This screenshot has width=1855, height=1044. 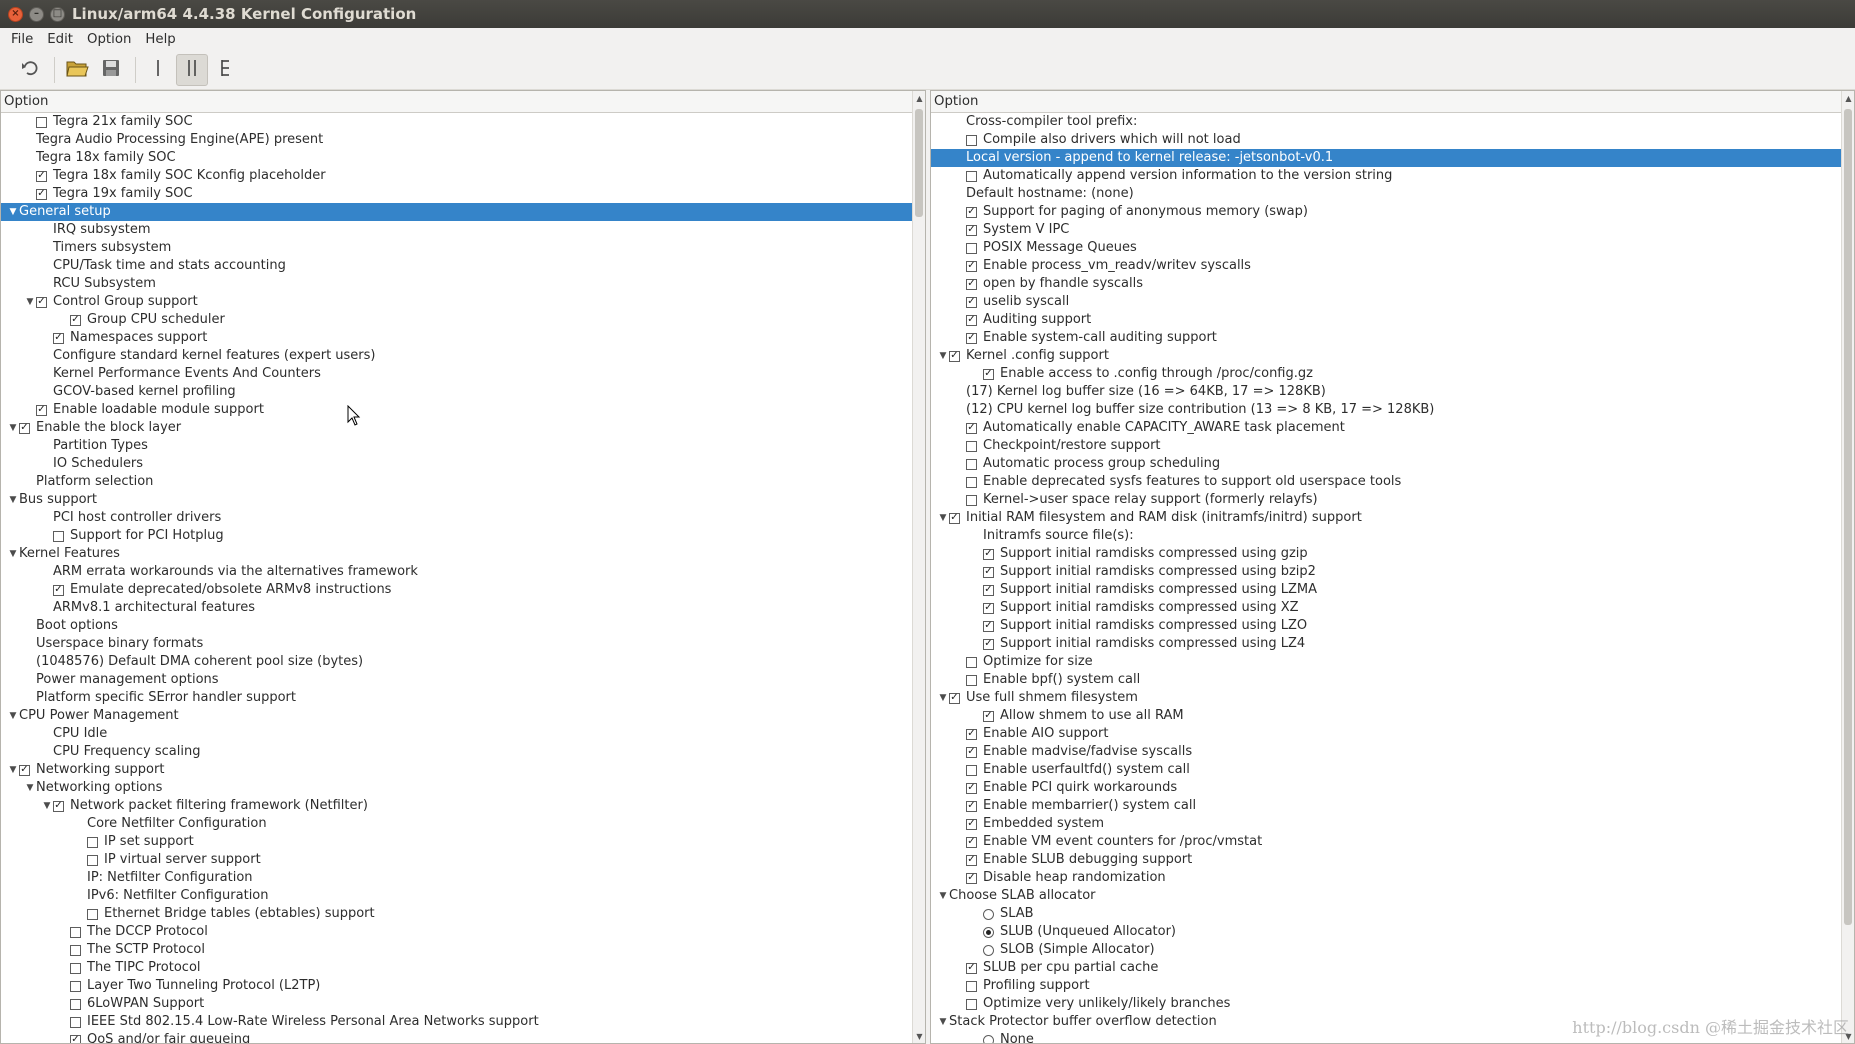 What do you see at coordinates (1392, 266) in the screenshot?
I see `option-row: ✓ Enable process_vm_readv/writev syscalls` at bounding box center [1392, 266].